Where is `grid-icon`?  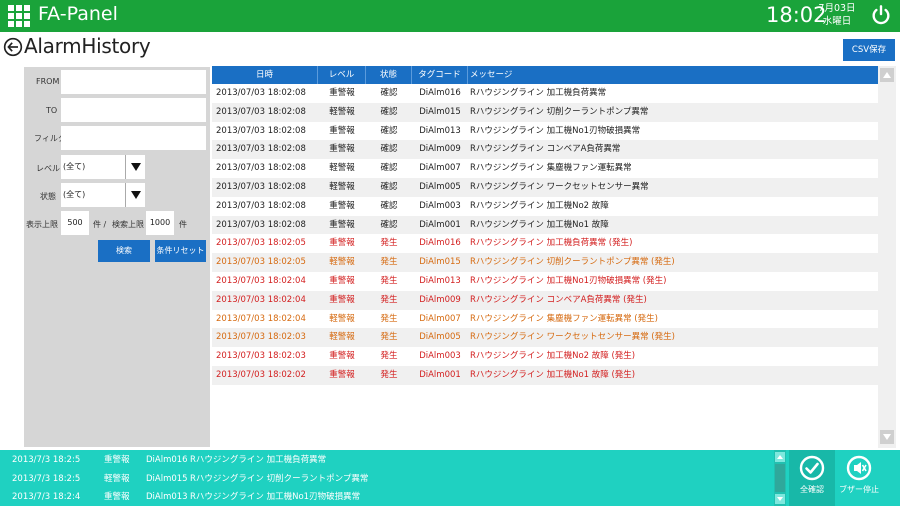
grid-icon is located at coordinates (19, 16).